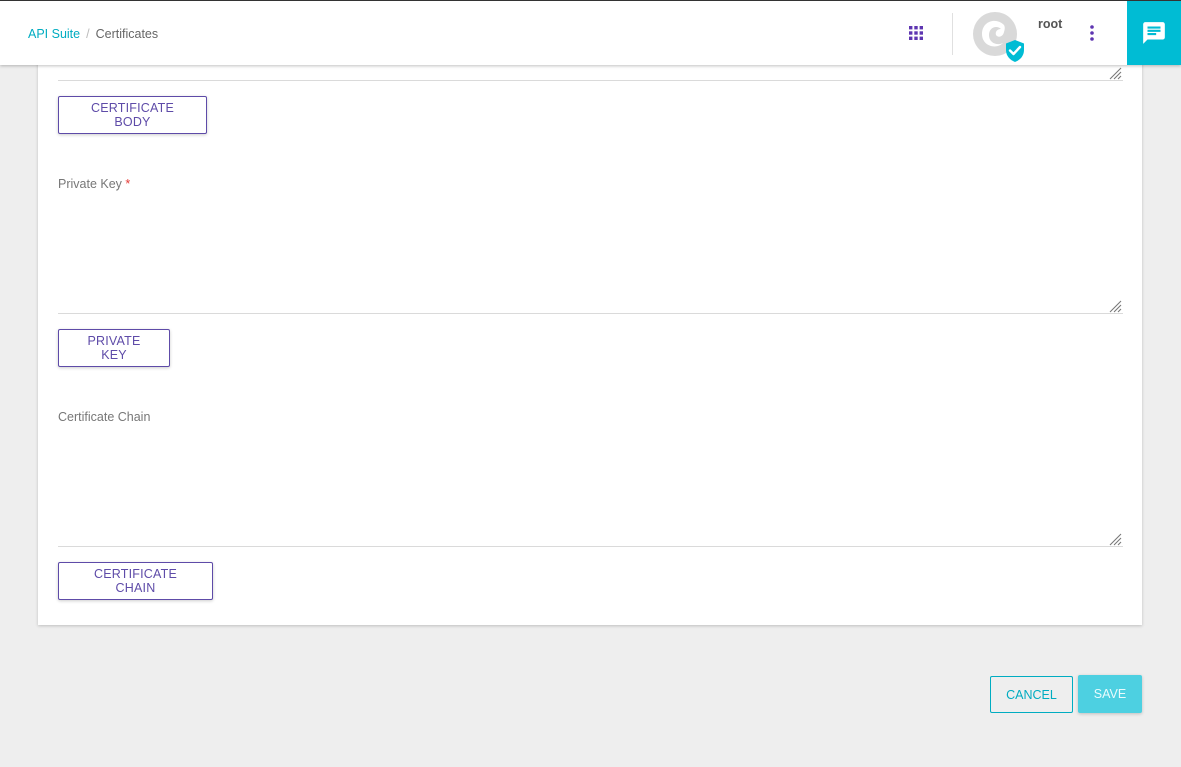 The height and width of the screenshot is (767, 1181). I want to click on breadcrumb-current-page: Certificates, so click(127, 34).